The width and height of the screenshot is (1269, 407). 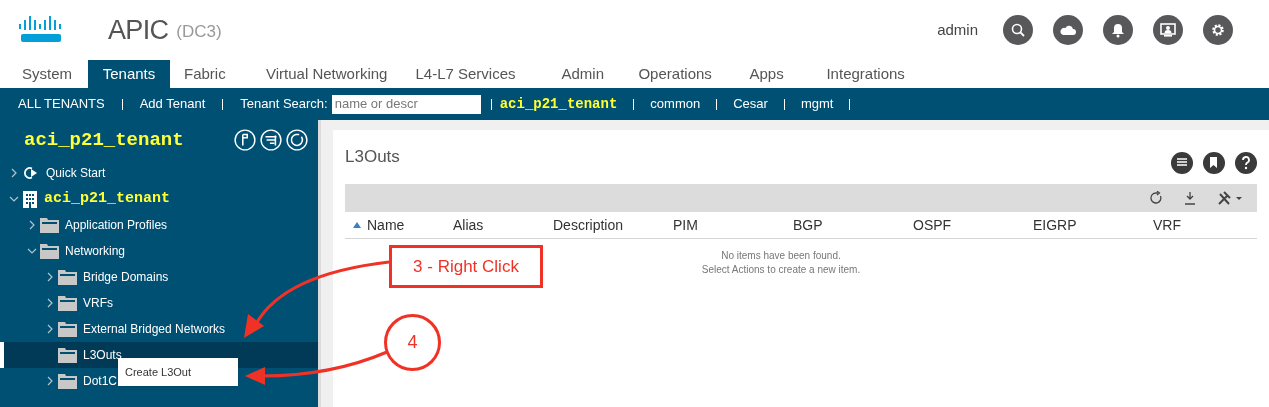 What do you see at coordinates (466, 266) in the screenshot?
I see `annotation-label: 3 - Right Click` at bounding box center [466, 266].